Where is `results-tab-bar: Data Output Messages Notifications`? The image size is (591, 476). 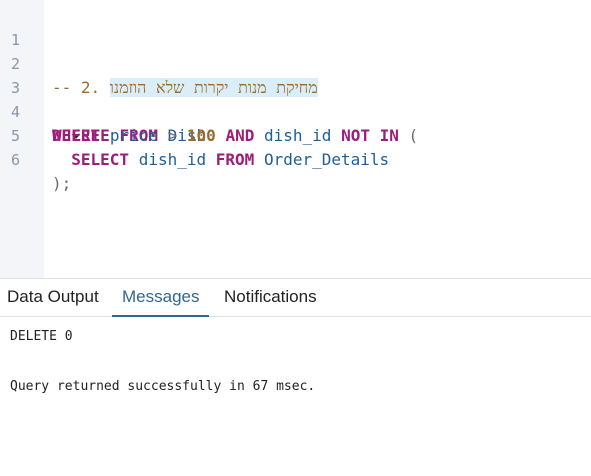 results-tab-bar: Data Output Messages Notifications is located at coordinates (295, 298).